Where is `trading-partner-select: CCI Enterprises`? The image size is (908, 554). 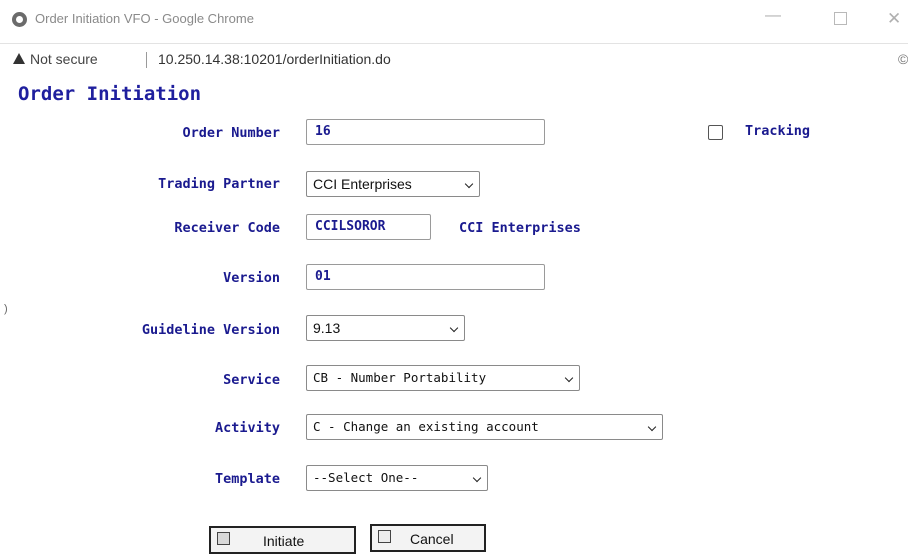
trading-partner-select: CCI Enterprises is located at coordinates (393, 184).